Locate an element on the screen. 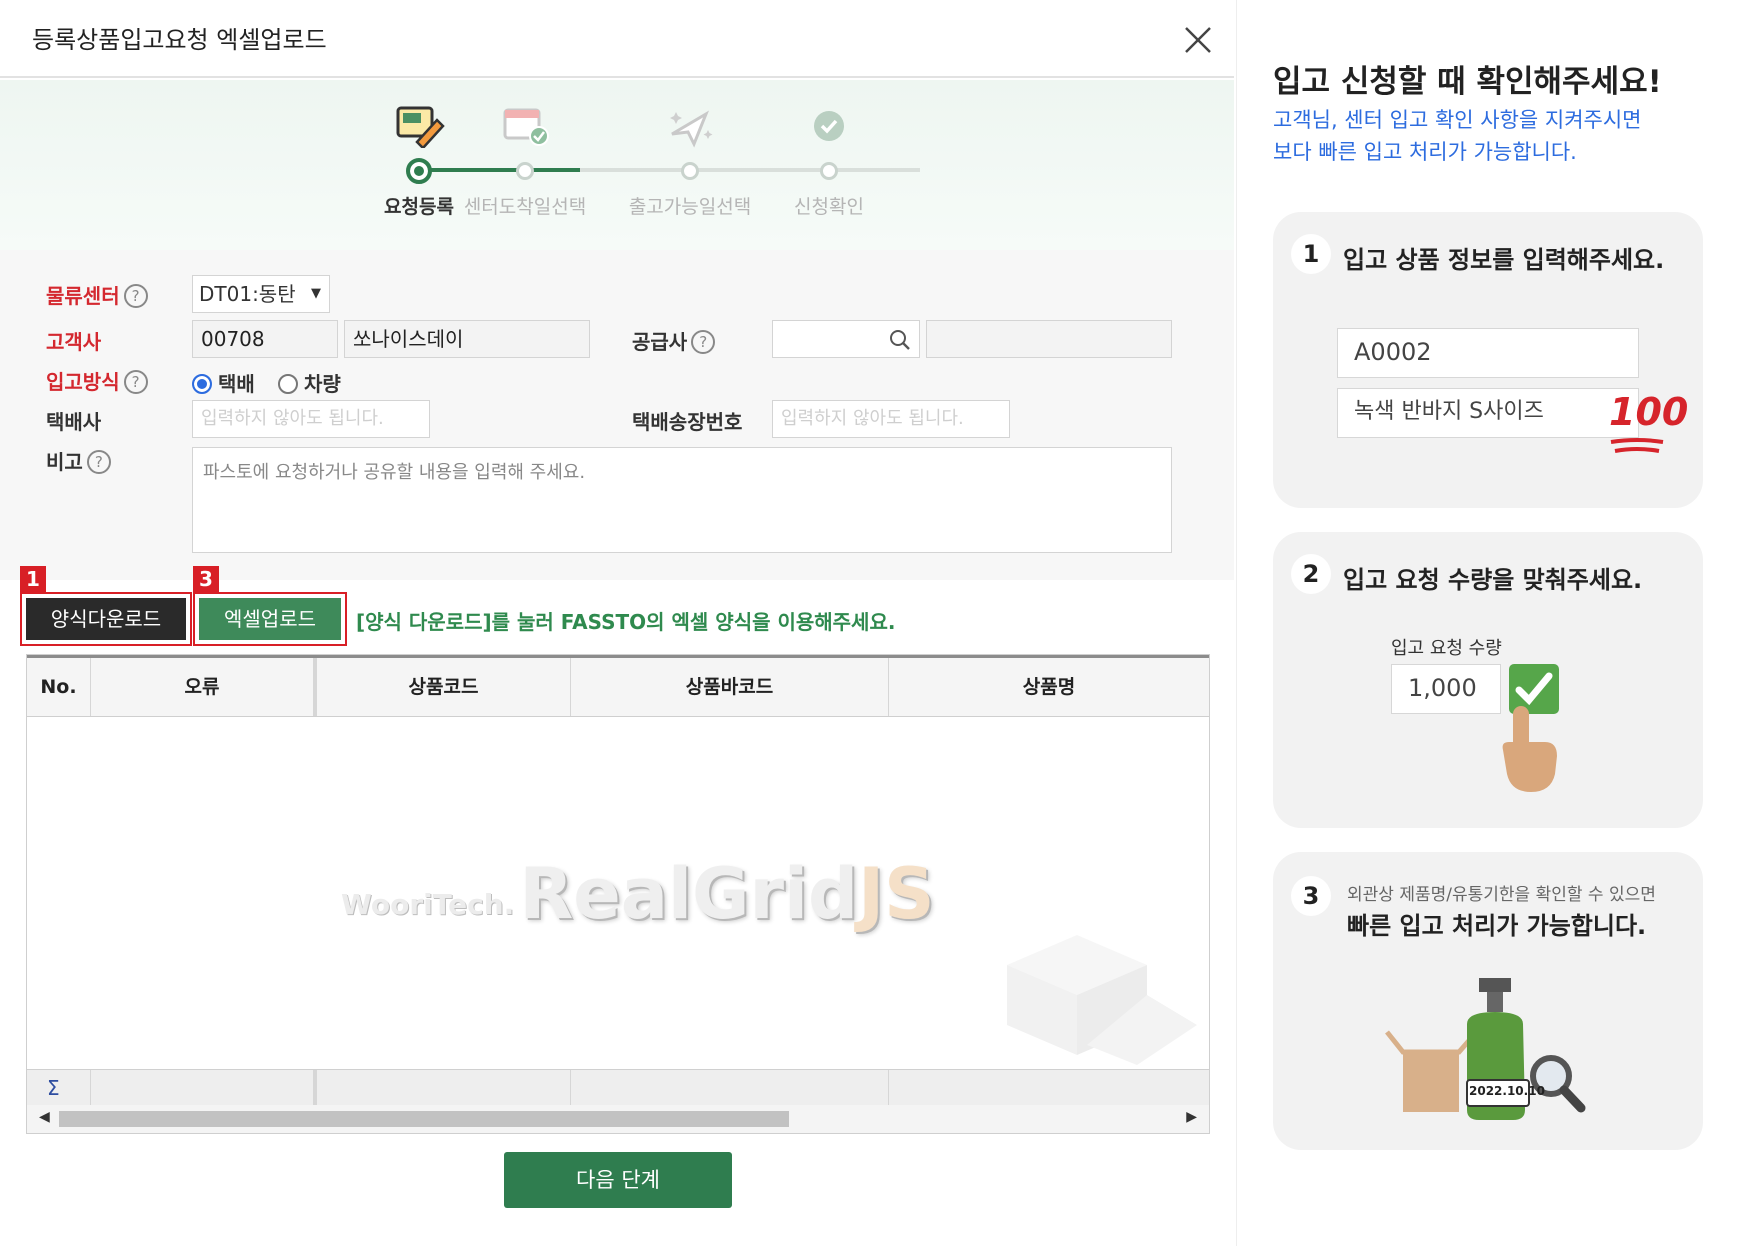 Image resolution: width=1740 pixels, height=1246 pixels. scroll-right-icon: ▶ is located at coordinates (1191, 1117).